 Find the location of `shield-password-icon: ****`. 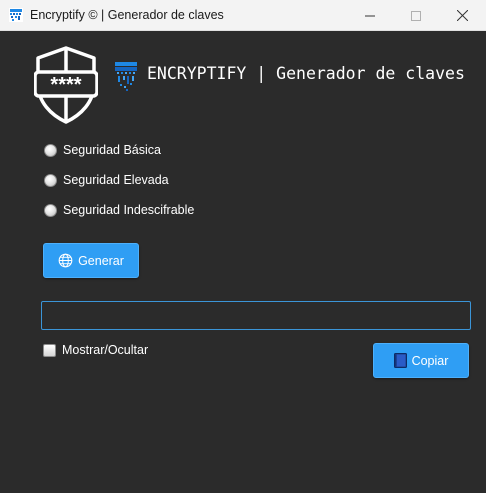

shield-password-icon: **** is located at coordinates (66, 85).